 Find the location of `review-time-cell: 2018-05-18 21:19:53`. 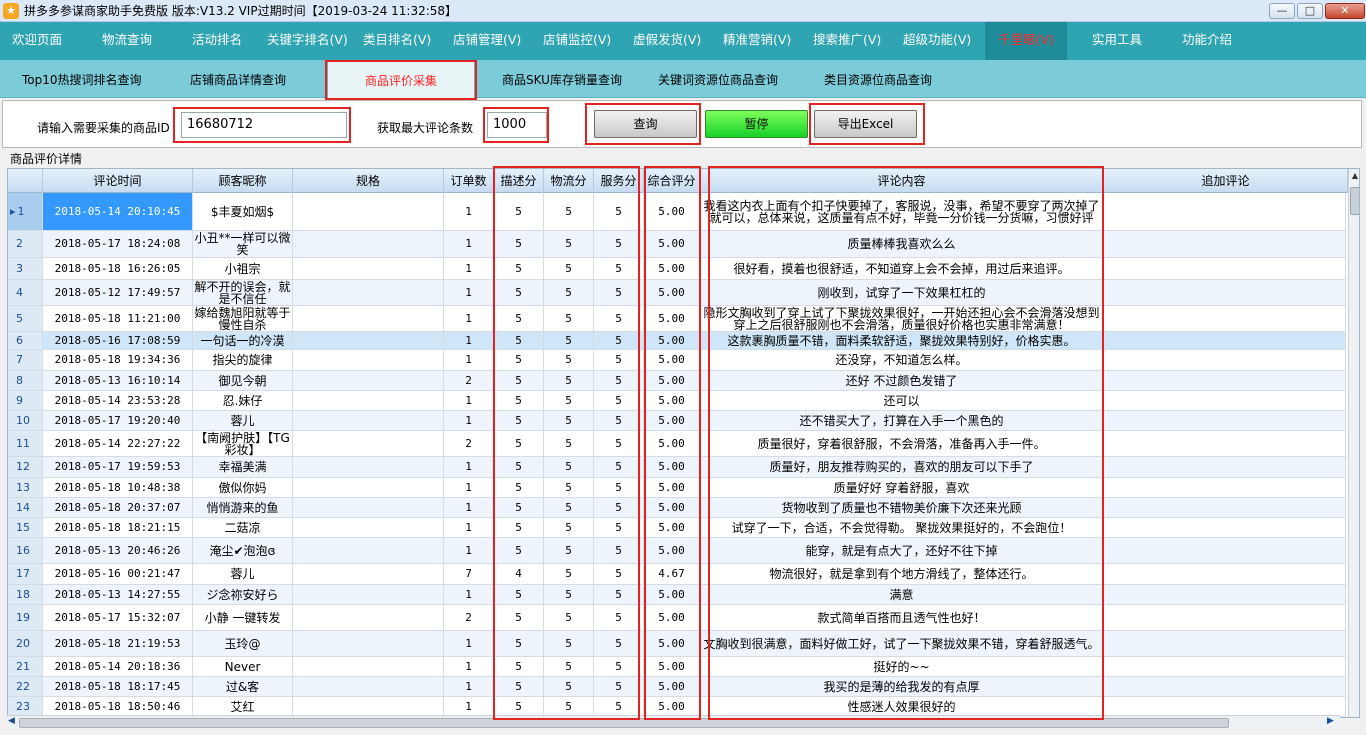

review-time-cell: 2018-05-18 21:19:53 is located at coordinates (118, 643).